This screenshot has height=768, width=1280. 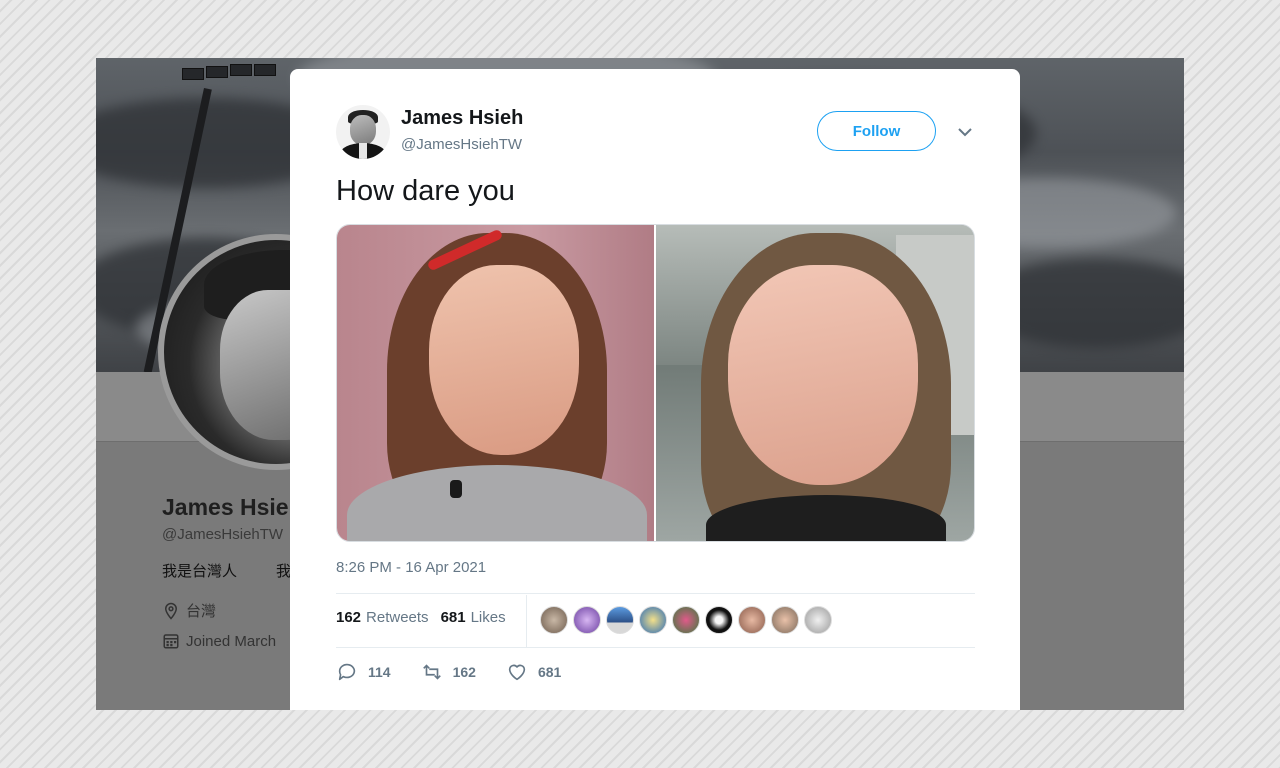 What do you see at coordinates (349, 617) in the screenshot?
I see `retweets-count: 162` at bounding box center [349, 617].